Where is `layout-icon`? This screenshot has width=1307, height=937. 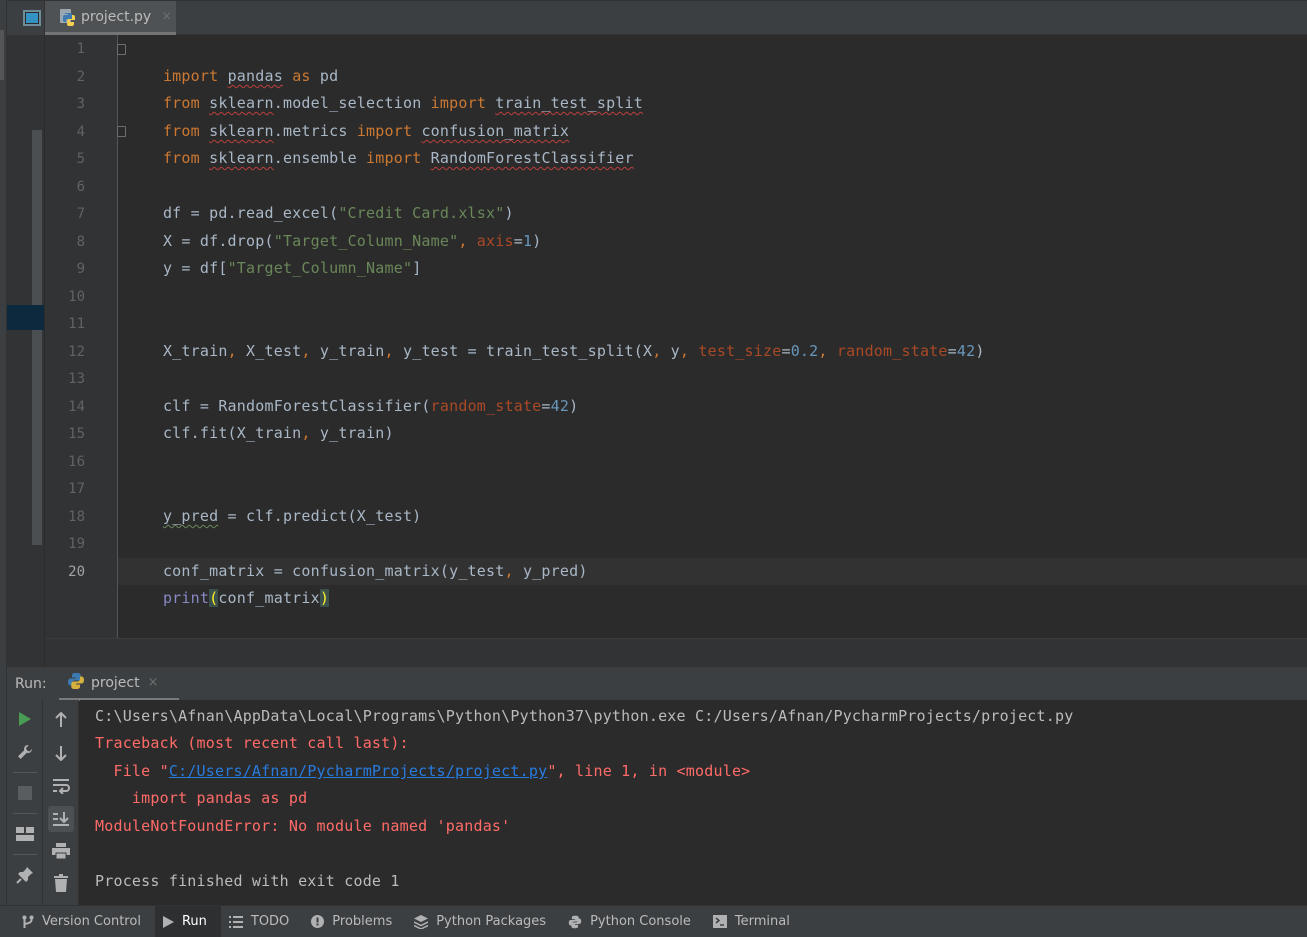 layout-icon is located at coordinates (25, 834).